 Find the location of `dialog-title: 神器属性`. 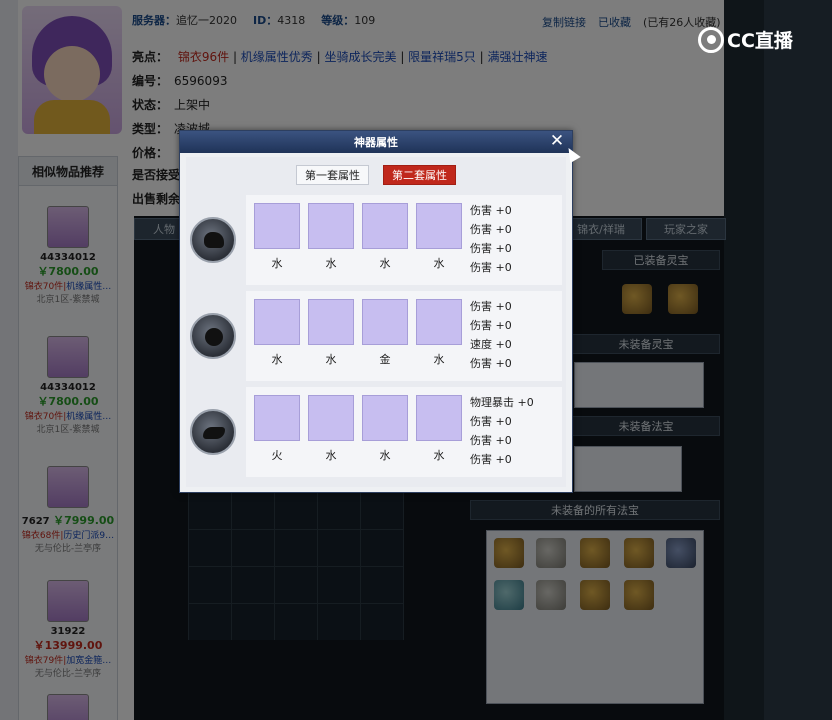

dialog-title: 神器属性 is located at coordinates (376, 142).